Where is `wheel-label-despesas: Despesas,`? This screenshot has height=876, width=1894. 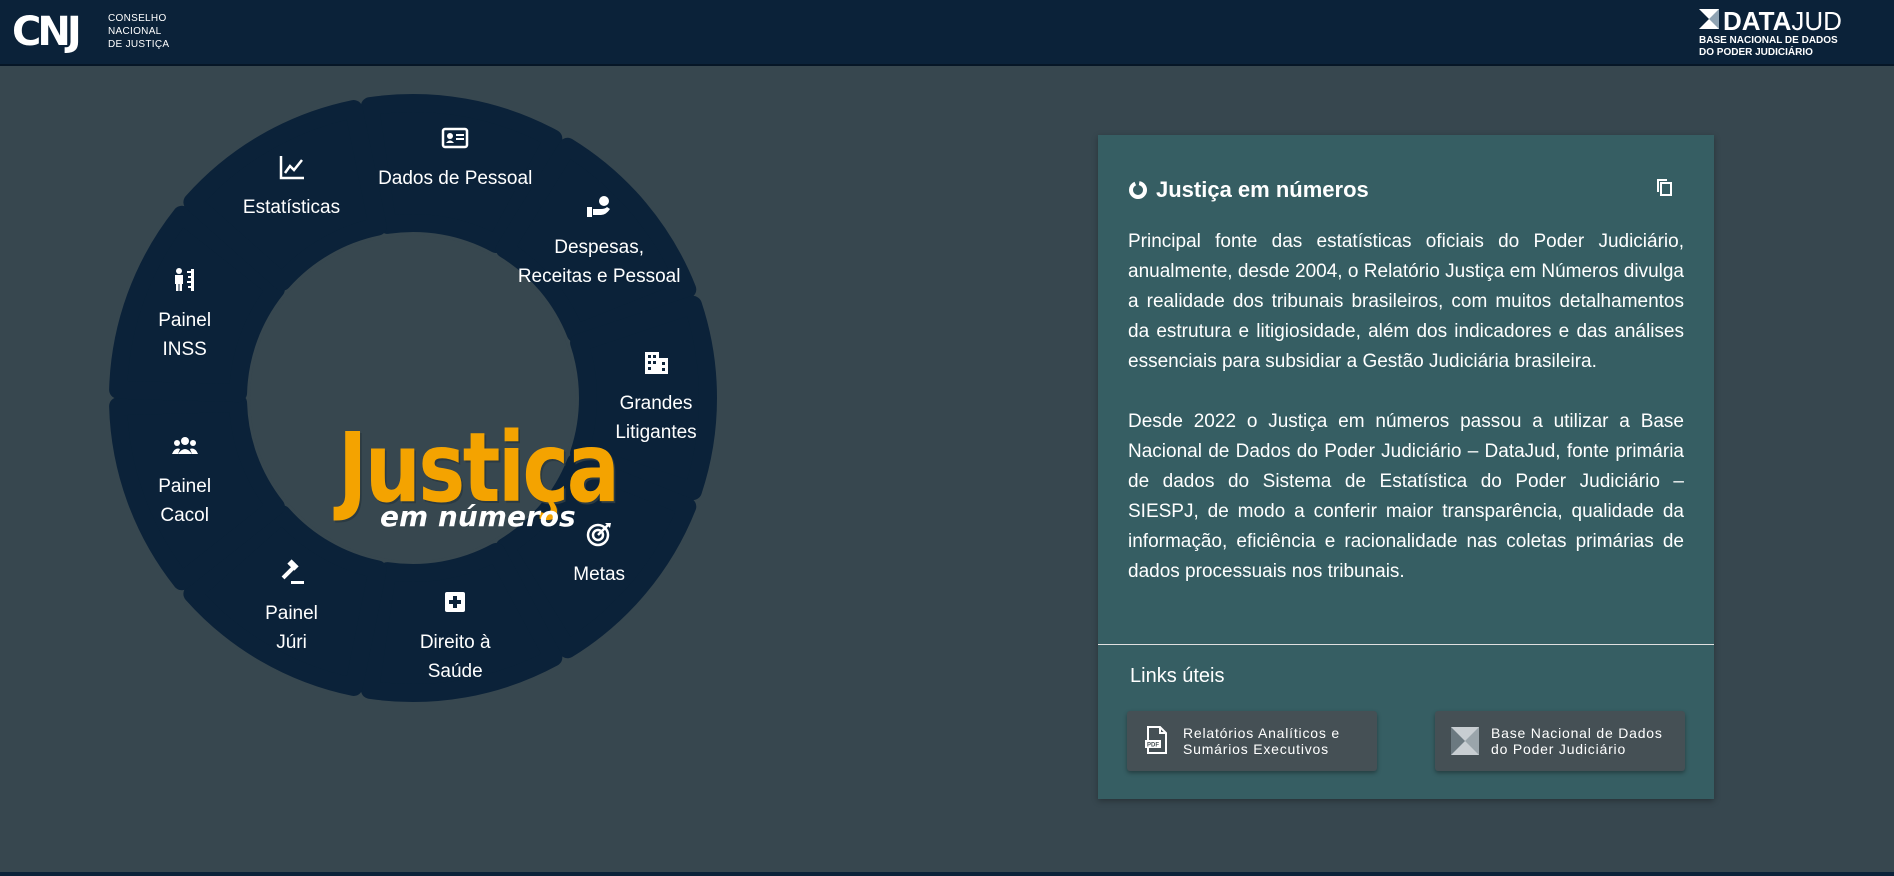
wheel-label-despesas: Despesas, is located at coordinates (599, 247).